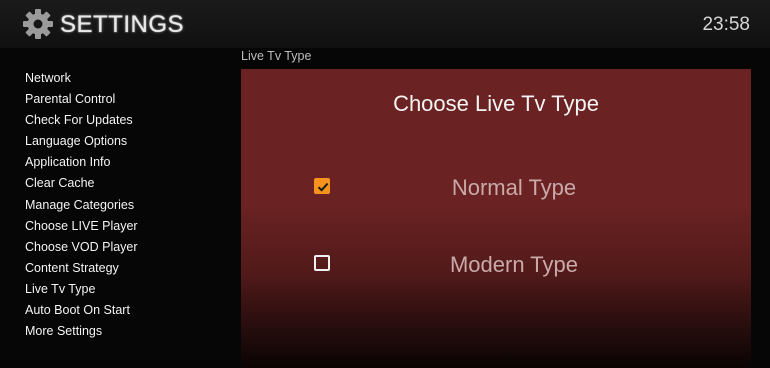 This screenshot has width=770, height=368. Describe the element at coordinates (81, 310) in the screenshot. I see `sidebar-item-auto-boot-on-start: Auto Boot On Start` at that location.